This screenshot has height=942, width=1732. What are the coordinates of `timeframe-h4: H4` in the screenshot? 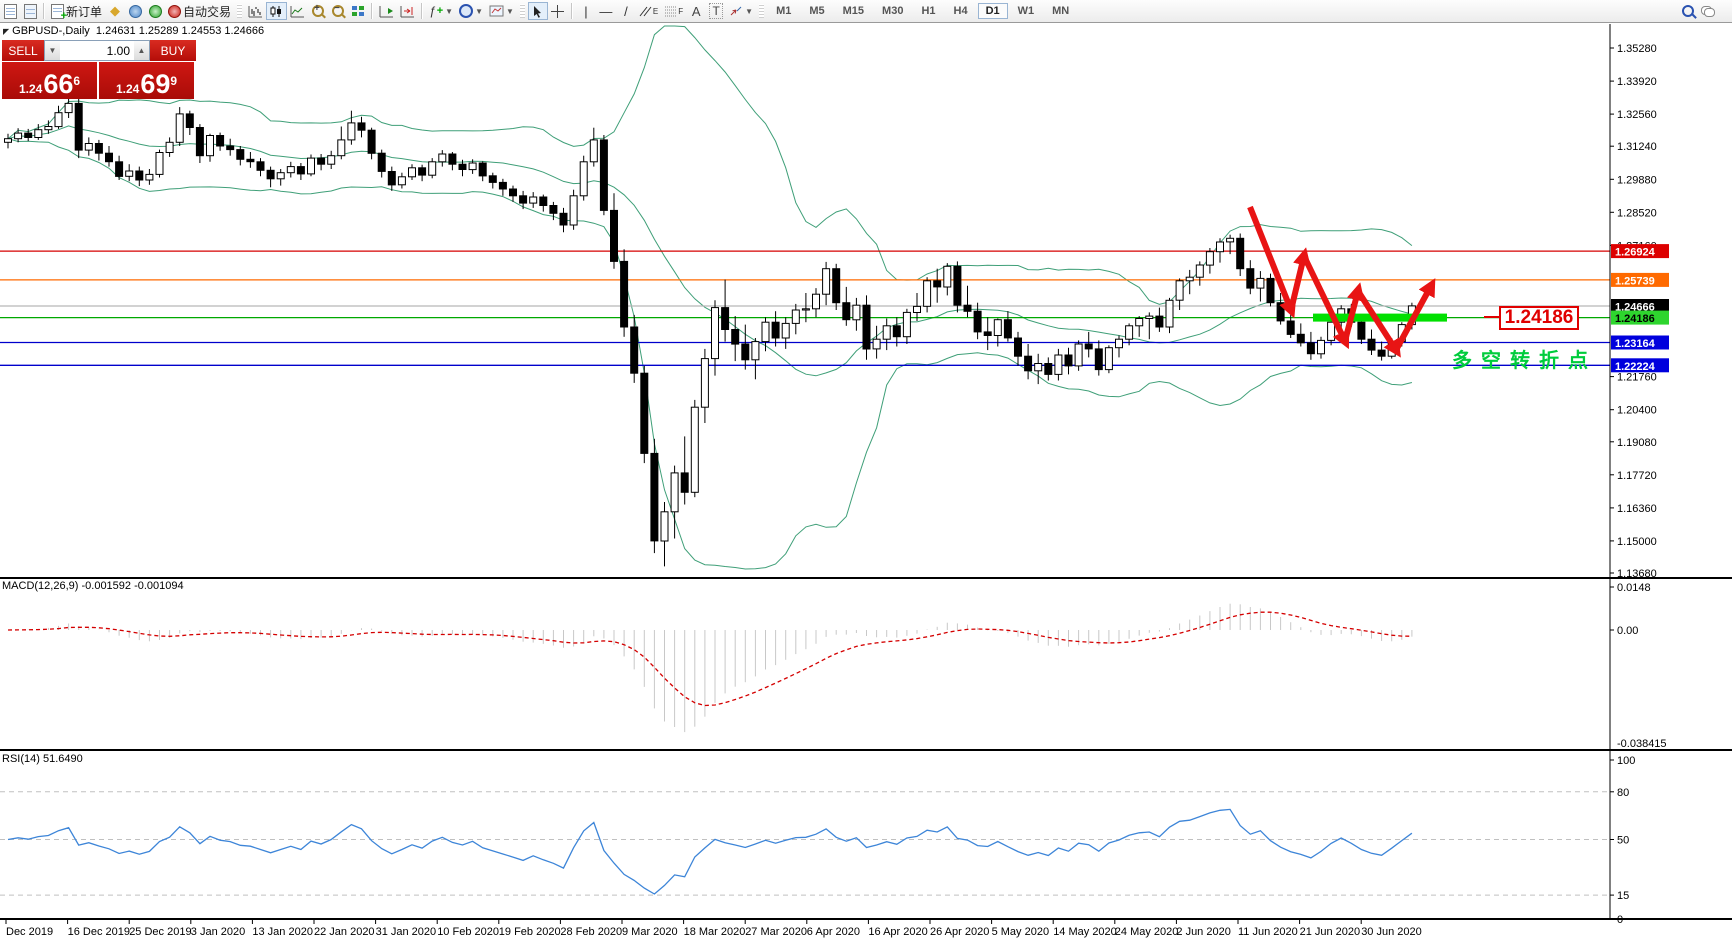 It's located at (961, 11).